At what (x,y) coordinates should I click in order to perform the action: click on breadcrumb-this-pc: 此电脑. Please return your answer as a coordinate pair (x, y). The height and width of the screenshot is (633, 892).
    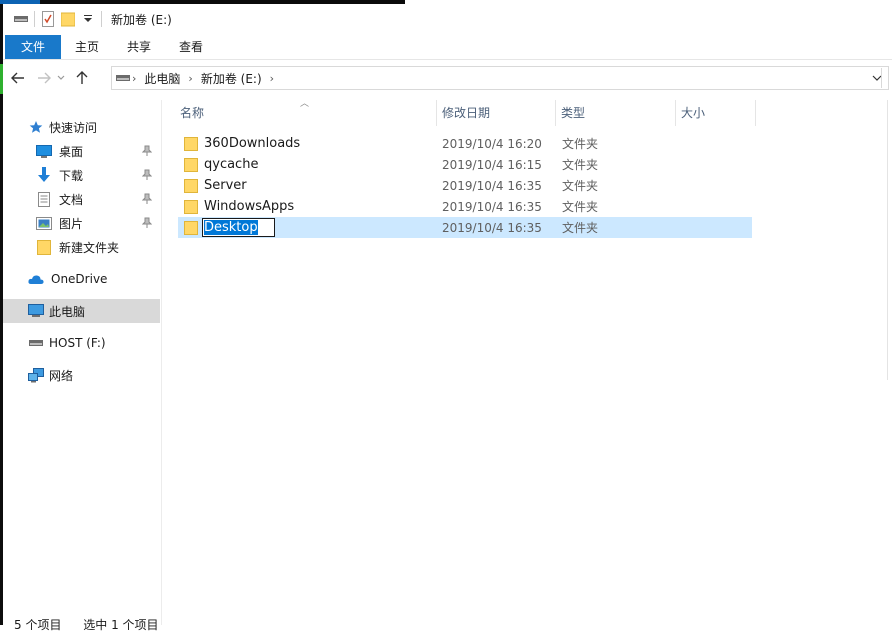
    Looking at the image, I should click on (162, 78).